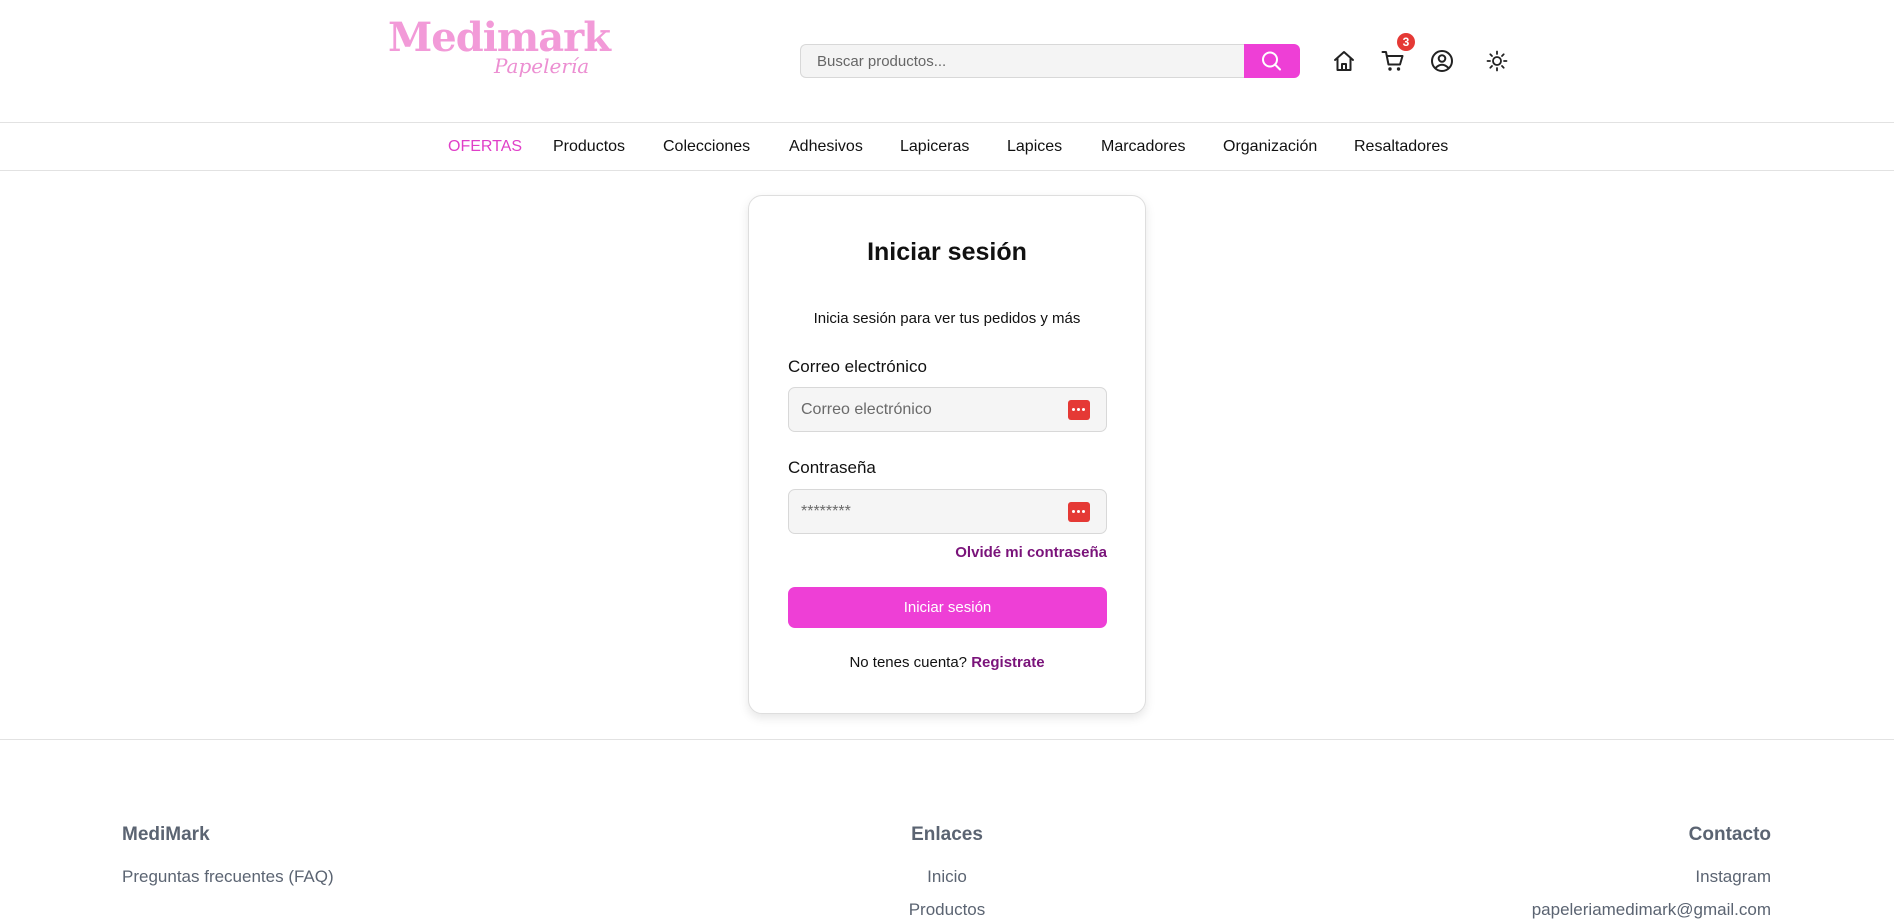 The width and height of the screenshot is (1894, 920). Describe the element at coordinates (1442, 61) in the screenshot. I see `user-icon` at that location.